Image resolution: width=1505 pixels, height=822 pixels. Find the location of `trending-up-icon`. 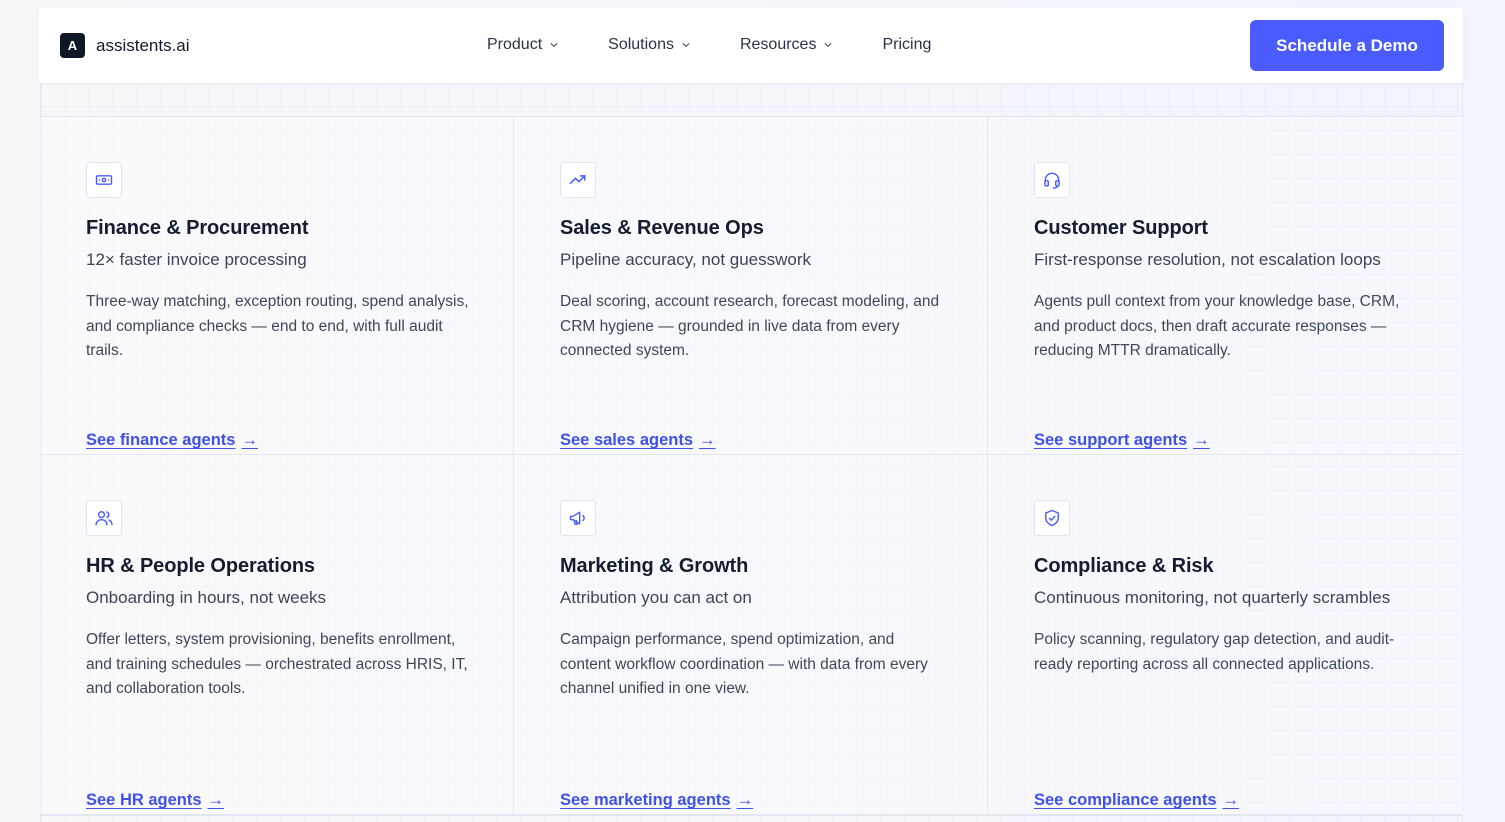

trending-up-icon is located at coordinates (578, 180).